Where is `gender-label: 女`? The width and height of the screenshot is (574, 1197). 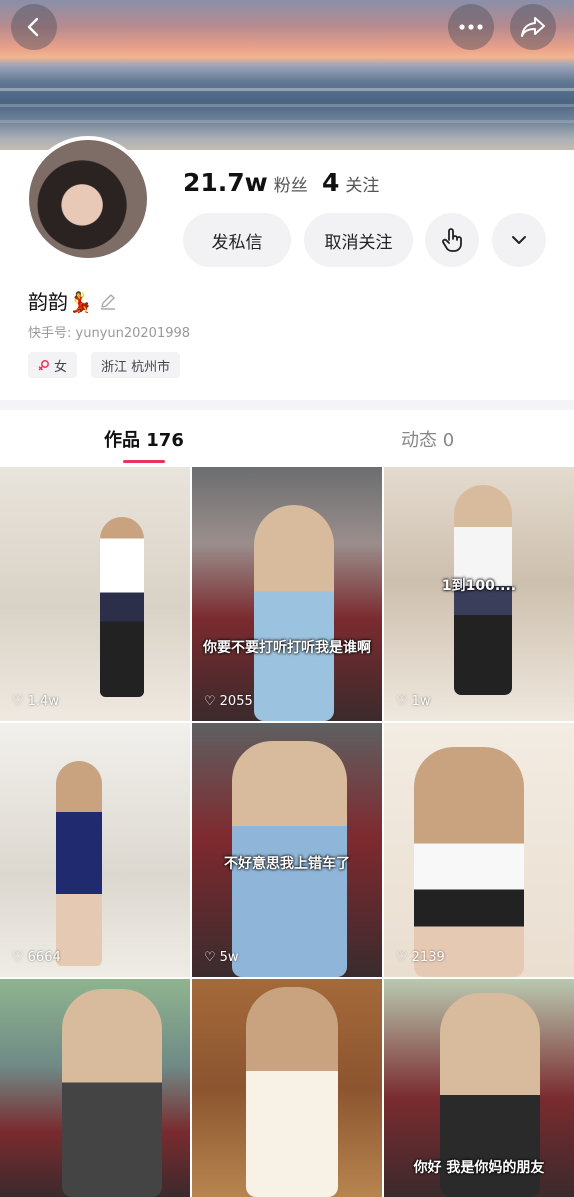 gender-label: 女 is located at coordinates (61, 367).